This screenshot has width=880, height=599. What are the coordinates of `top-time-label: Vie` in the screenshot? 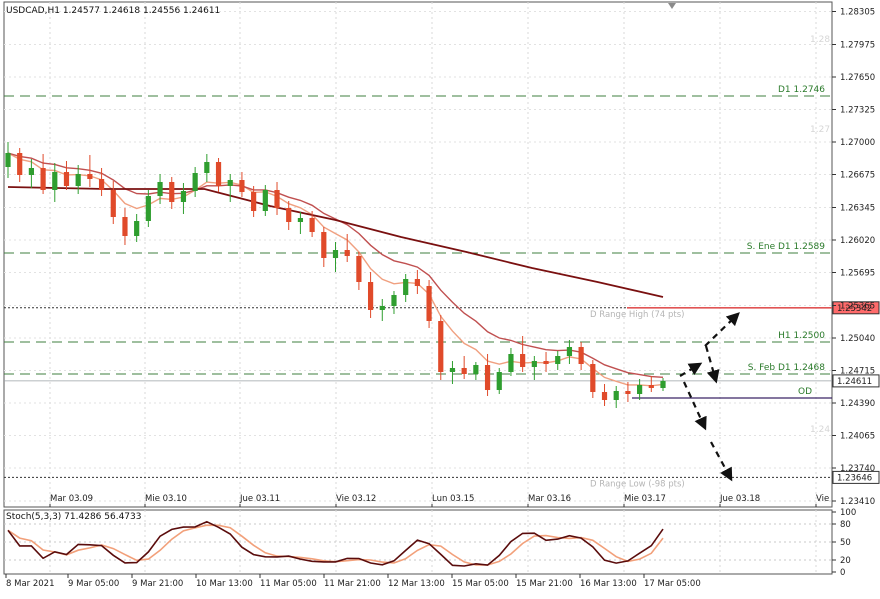 It's located at (822, 499).